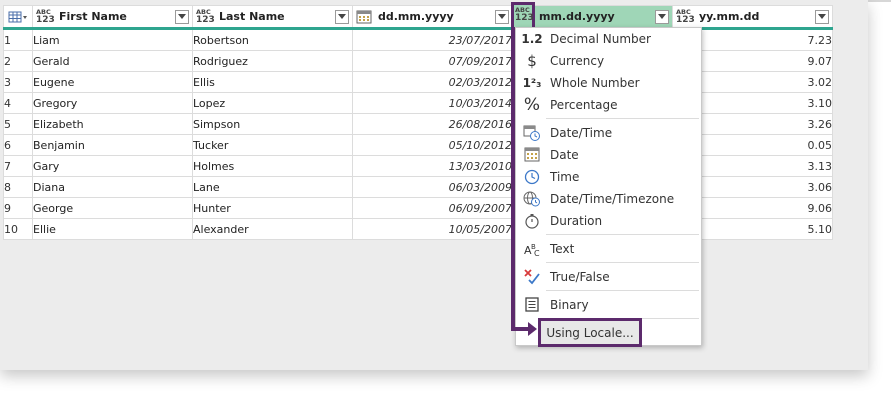 This screenshot has width=891, height=397. What do you see at coordinates (272, 229) in the screenshot?
I see `cell-last-name: Alexander` at bounding box center [272, 229].